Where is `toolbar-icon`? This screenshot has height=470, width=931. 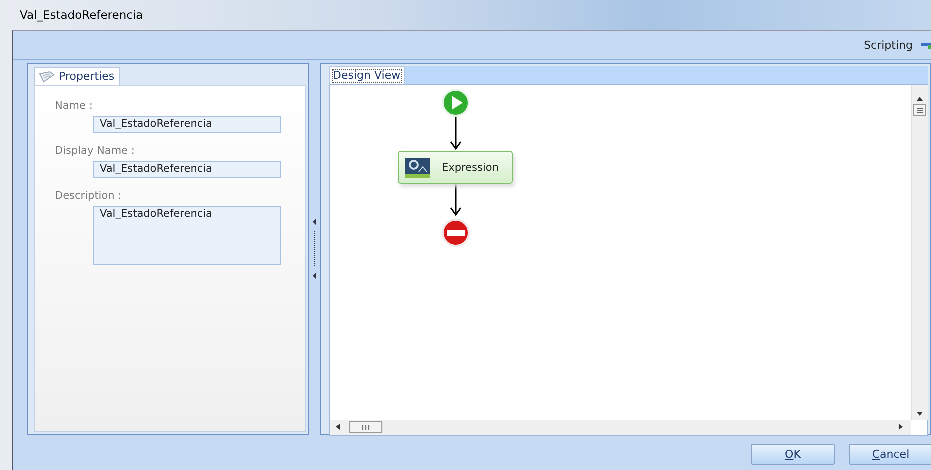
toolbar-icon is located at coordinates (926, 45).